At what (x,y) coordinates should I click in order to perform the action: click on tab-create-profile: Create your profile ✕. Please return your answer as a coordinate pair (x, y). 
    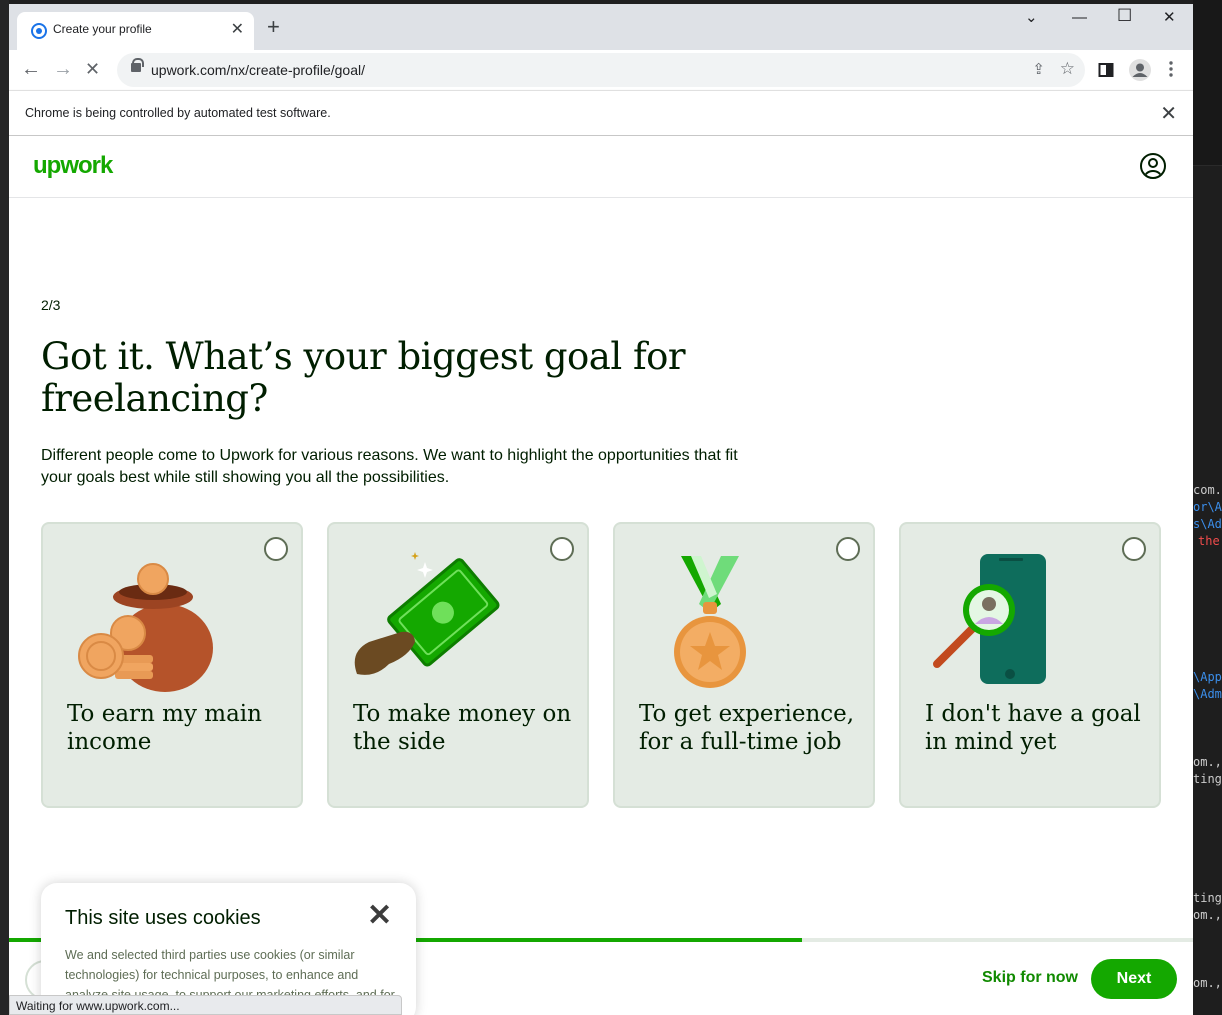
    Looking at the image, I should click on (135, 31).